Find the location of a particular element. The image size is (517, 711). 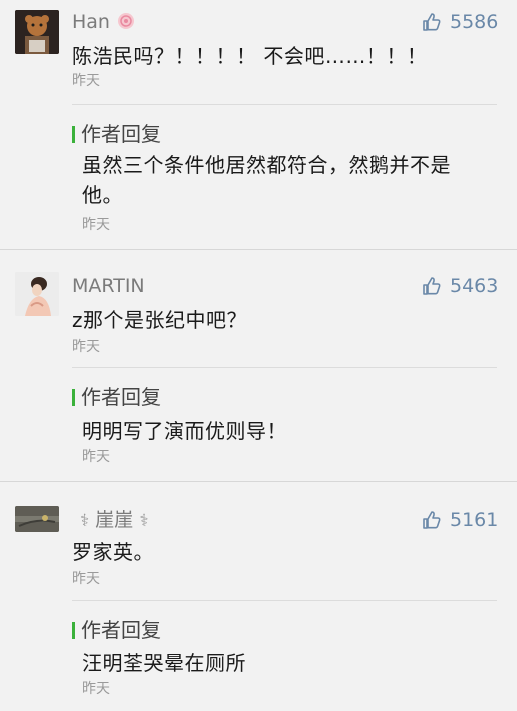

reply-text: 明明写了演而优则导！ is located at coordinates (184, 431).